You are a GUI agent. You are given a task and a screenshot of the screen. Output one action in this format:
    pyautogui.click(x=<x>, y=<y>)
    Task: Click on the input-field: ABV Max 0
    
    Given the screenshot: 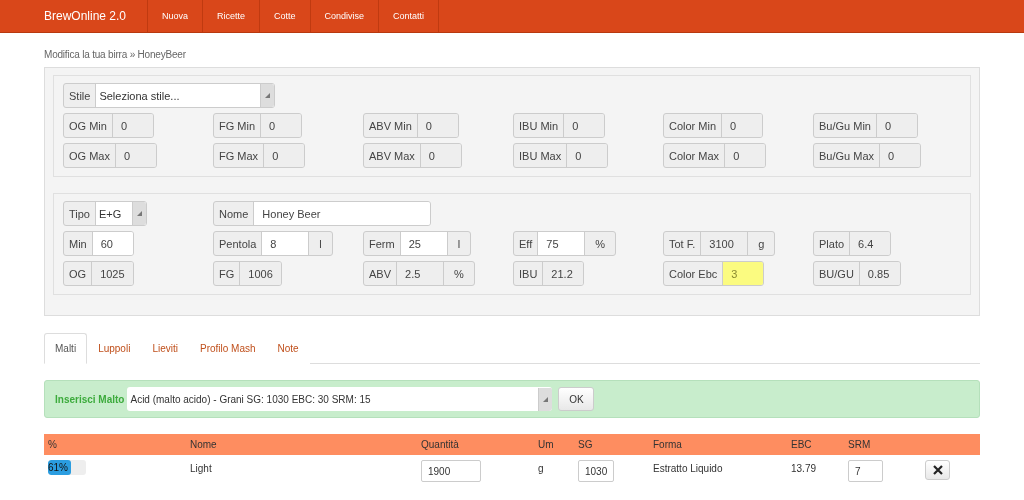 What is the action you would take?
    pyautogui.click(x=412, y=155)
    